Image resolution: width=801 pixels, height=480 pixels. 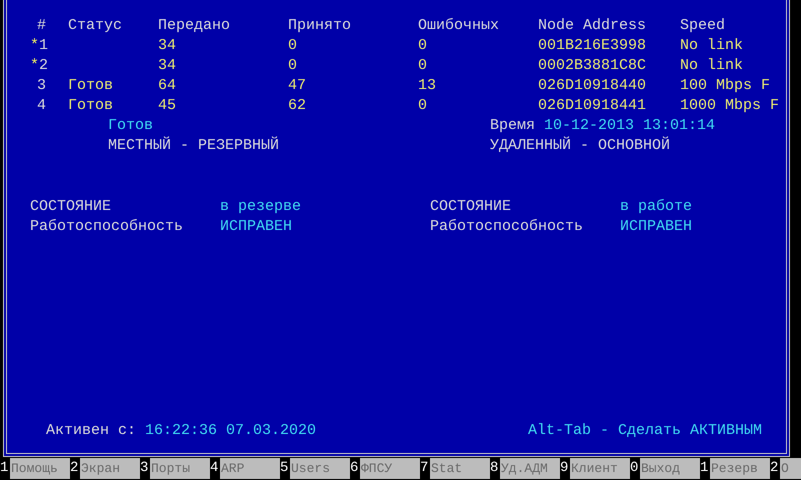 What do you see at coordinates (459, 26) in the screenshot?
I see `column-header: Ошибочных` at bounding box center [459, 26].